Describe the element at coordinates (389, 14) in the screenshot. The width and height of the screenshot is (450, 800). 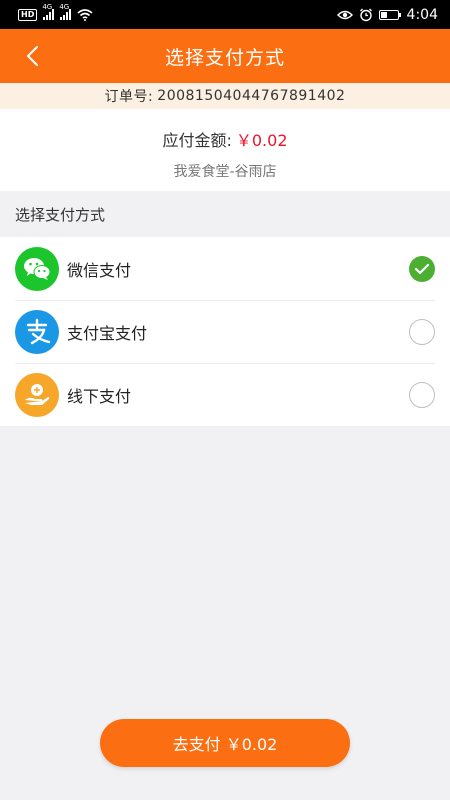
I see `battery-icon` at that location.